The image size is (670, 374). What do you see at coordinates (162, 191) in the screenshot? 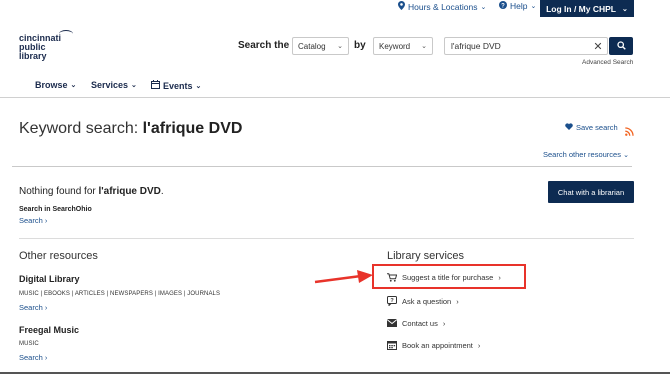
I see `no-results-suffix: .` at bounding box center [162, 191].